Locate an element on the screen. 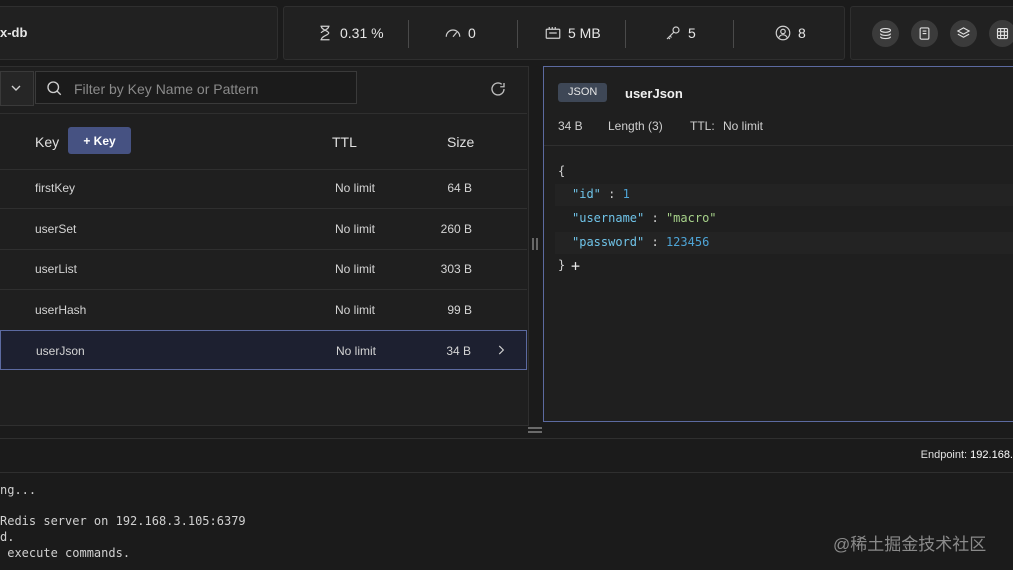 The image size is (1013, 570). key-ttl-value: No limit is located at coordinates (743, 126).